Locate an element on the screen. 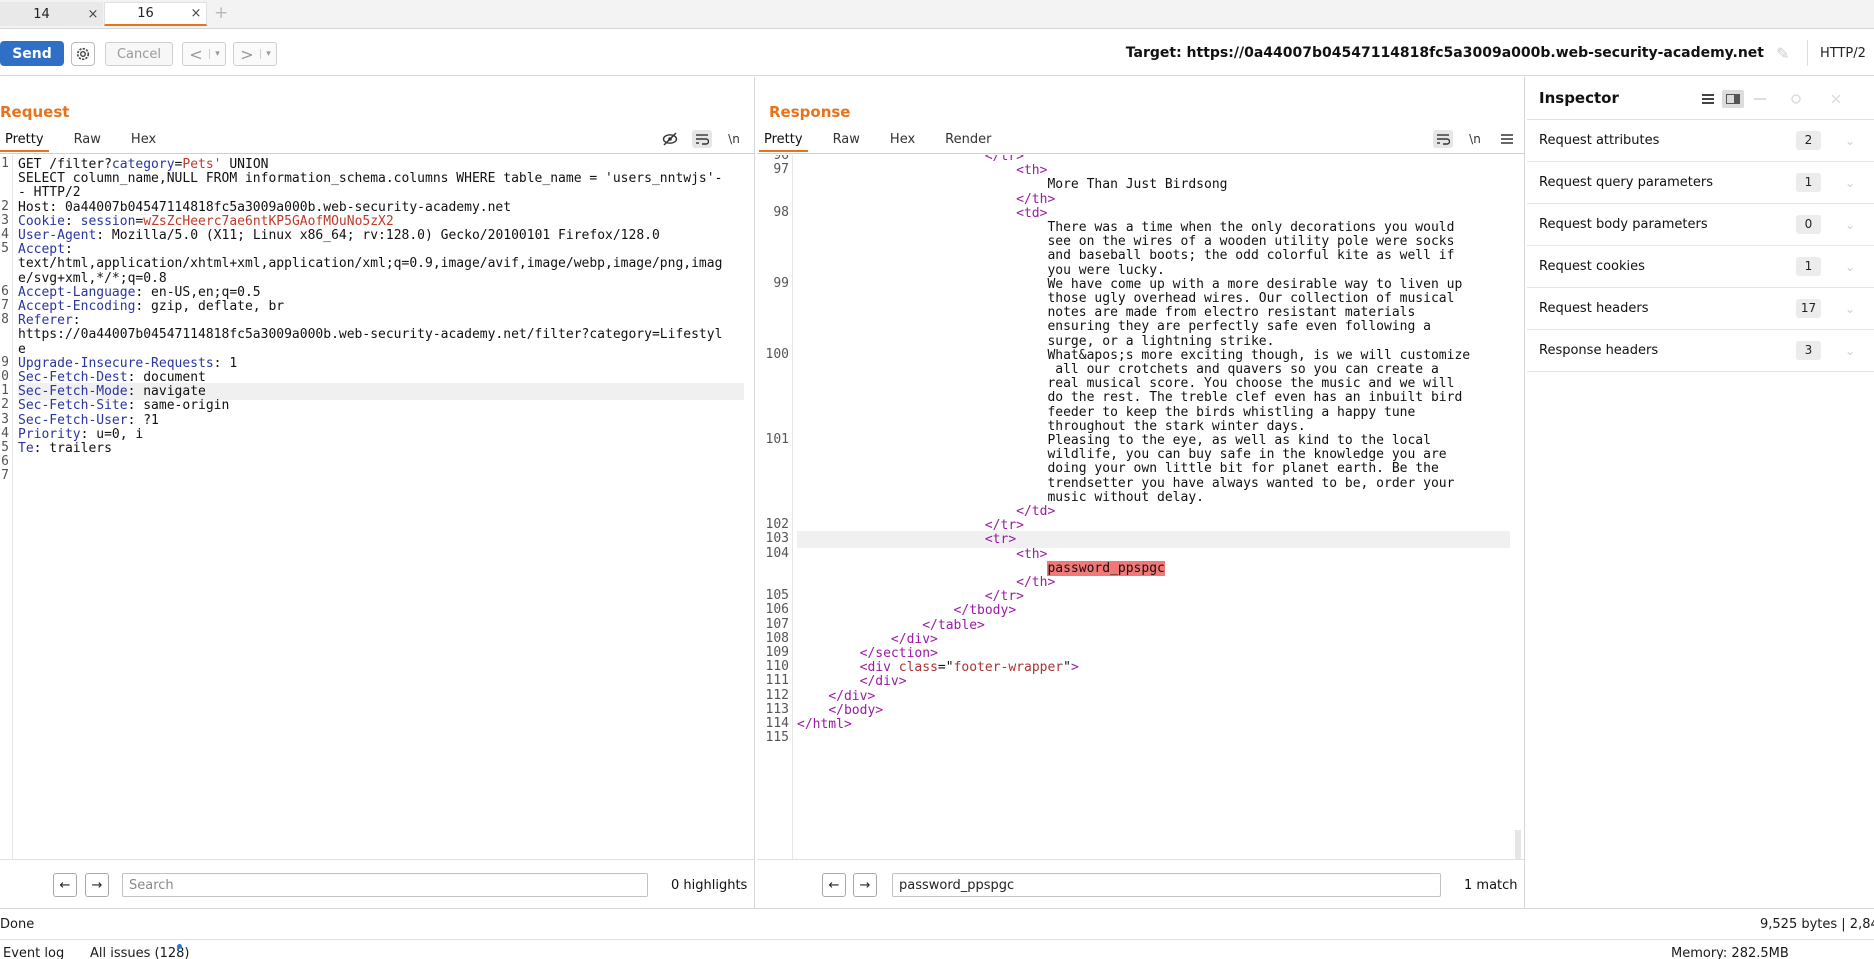 This screenshot has height=959, width=1874. line-number: 107 is located at coordinates (777, 624).